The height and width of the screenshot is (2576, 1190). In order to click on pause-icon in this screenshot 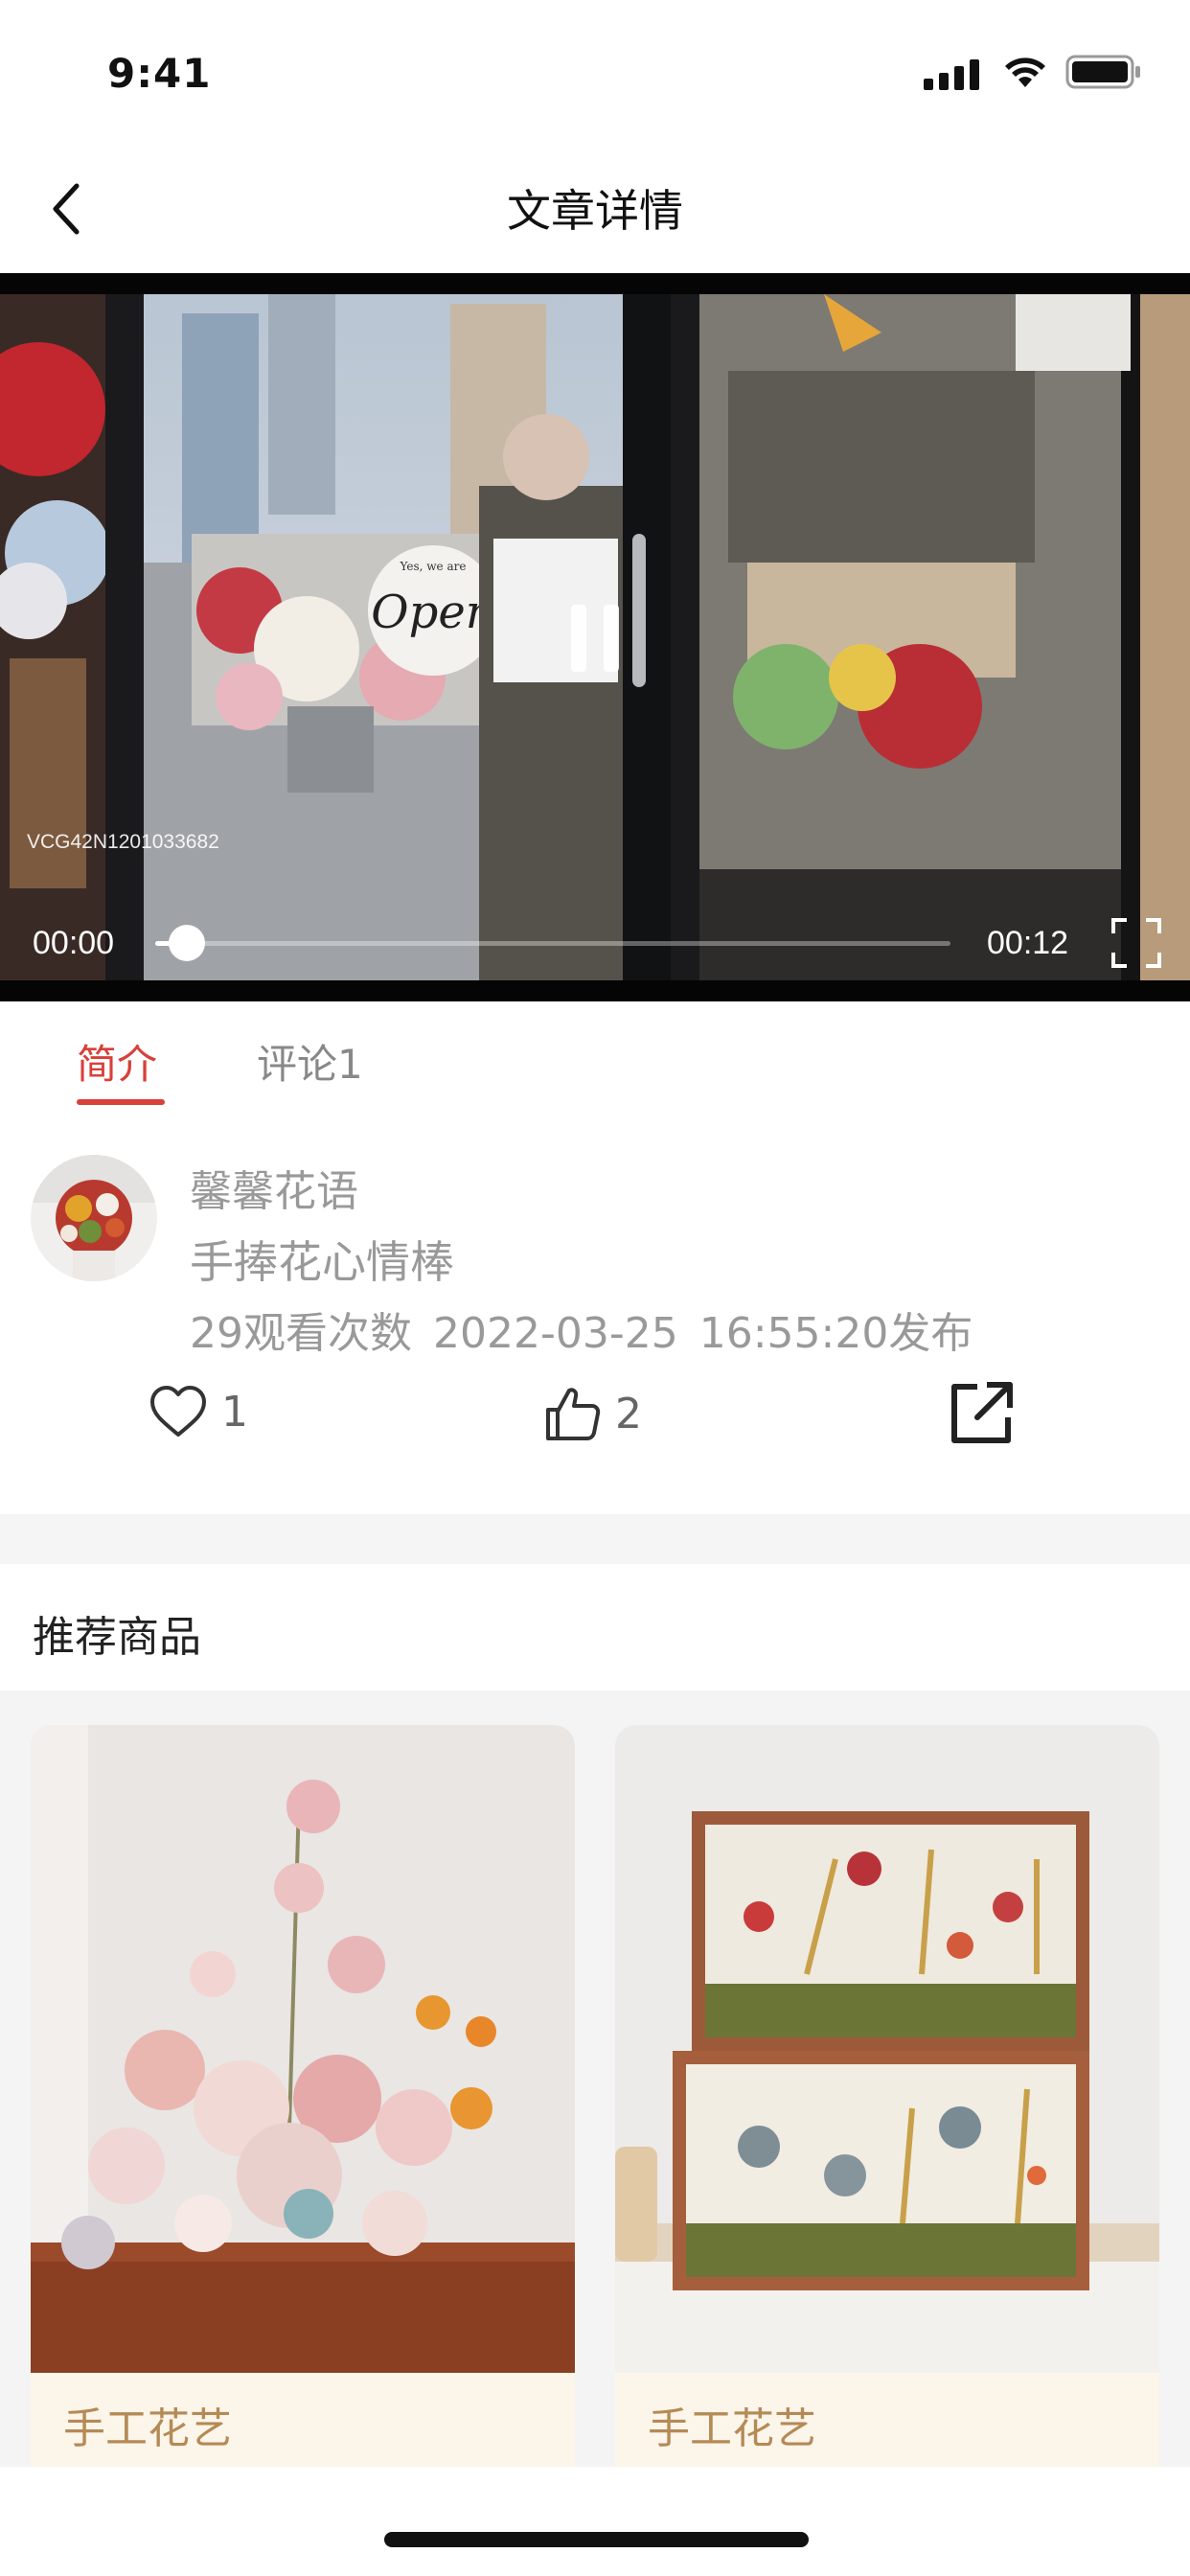, I will do `click(595, 638)`.